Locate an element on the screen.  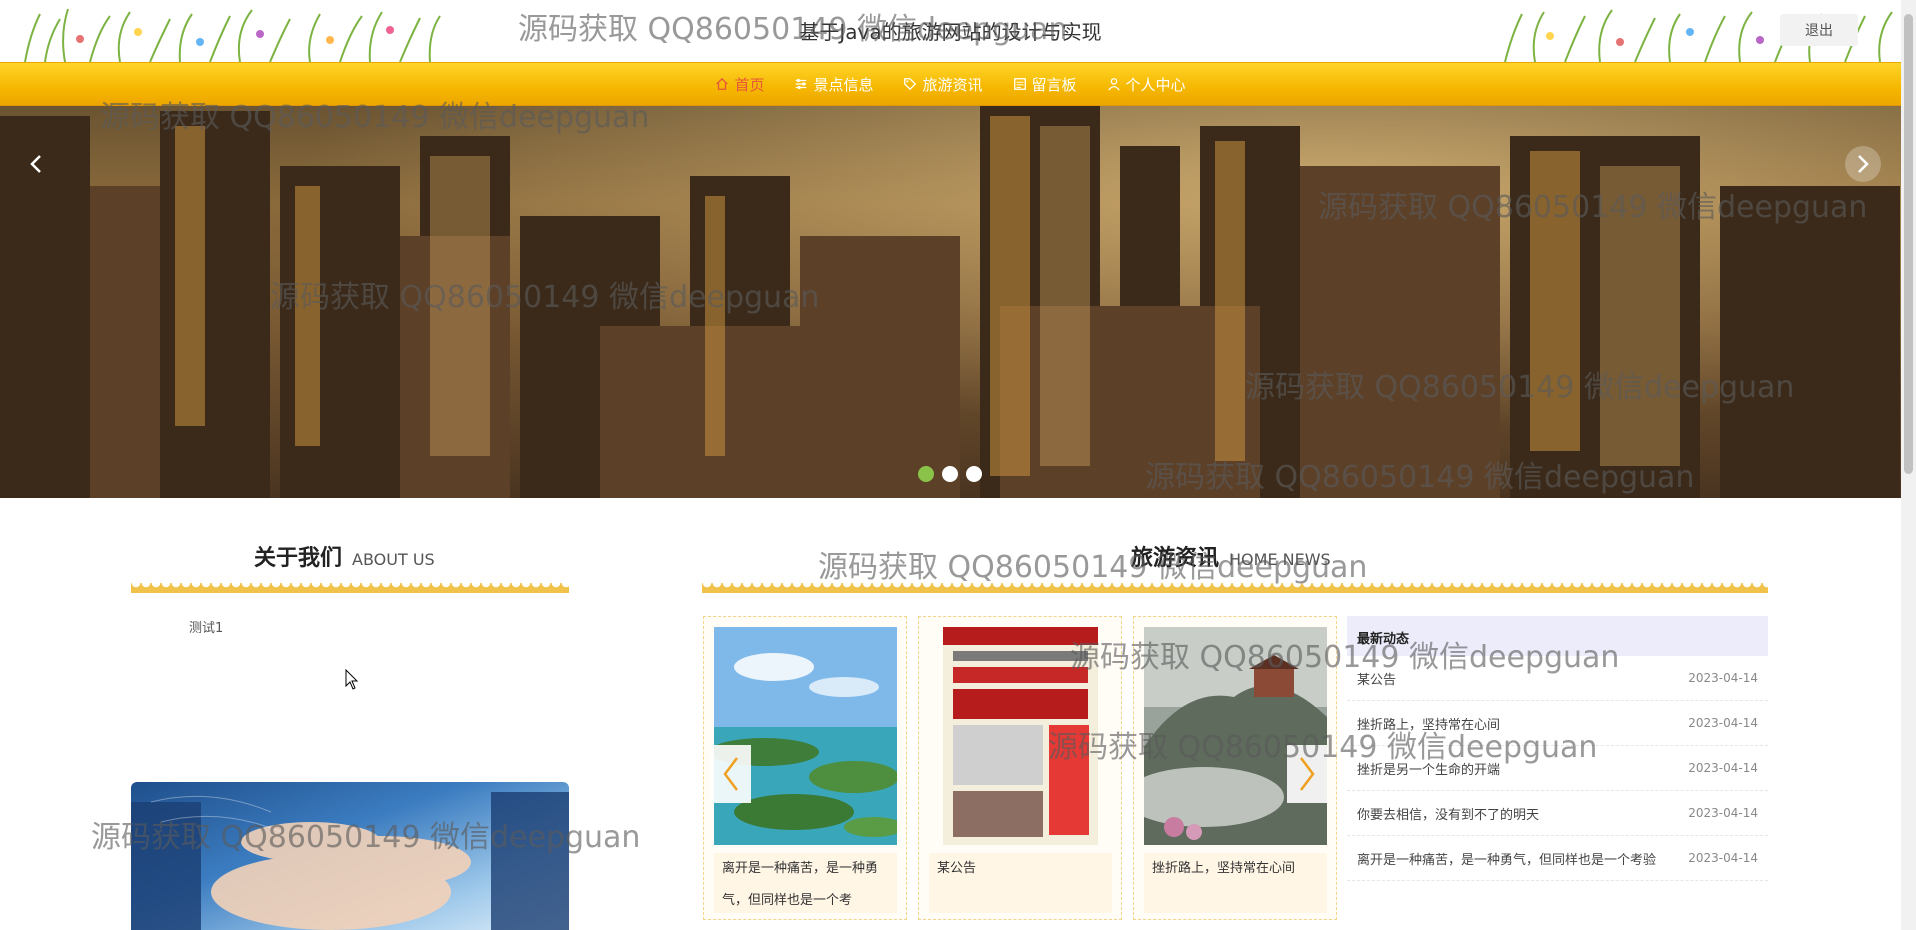
news-next-button is located at coordinates (1307, 774).